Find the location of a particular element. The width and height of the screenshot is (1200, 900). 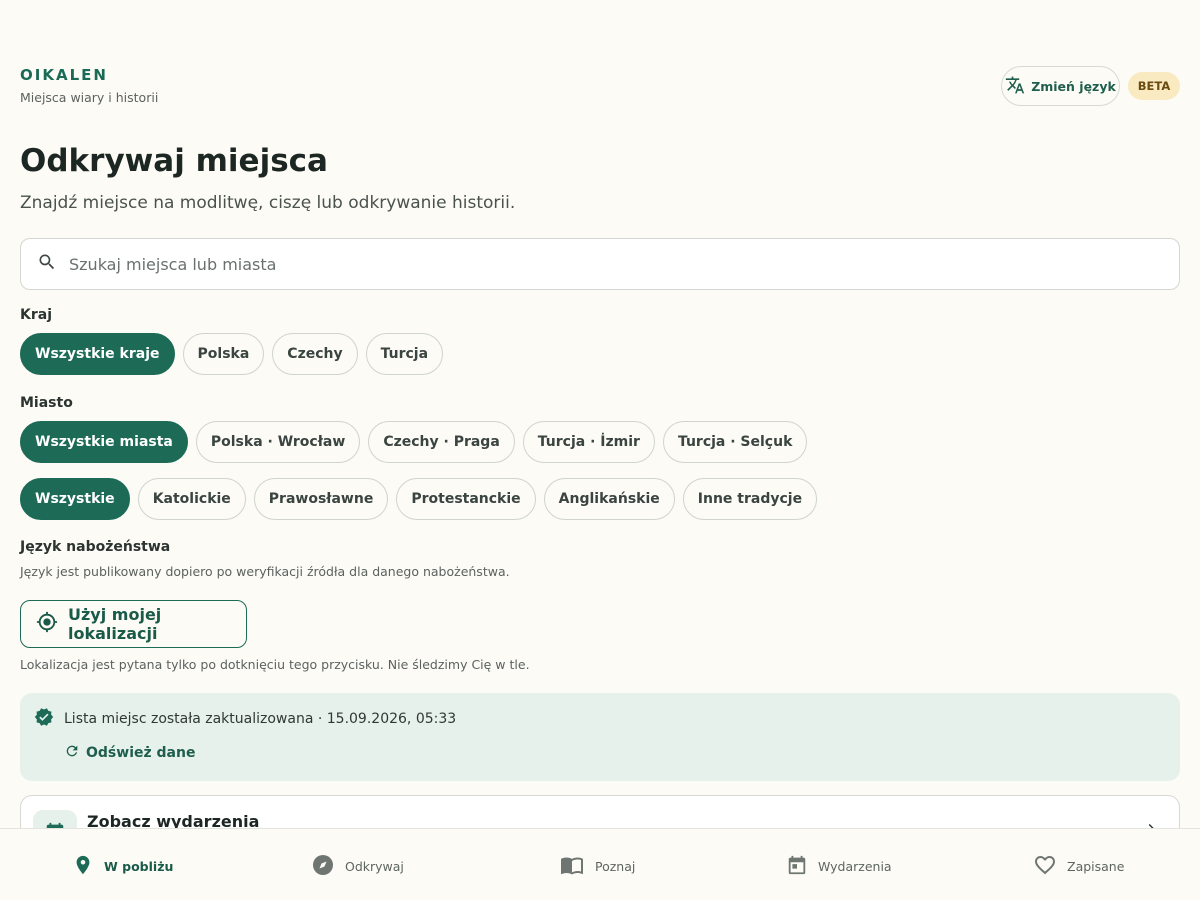

nav-item-nearby: W pobliżu is located at coordinates (122, 866).